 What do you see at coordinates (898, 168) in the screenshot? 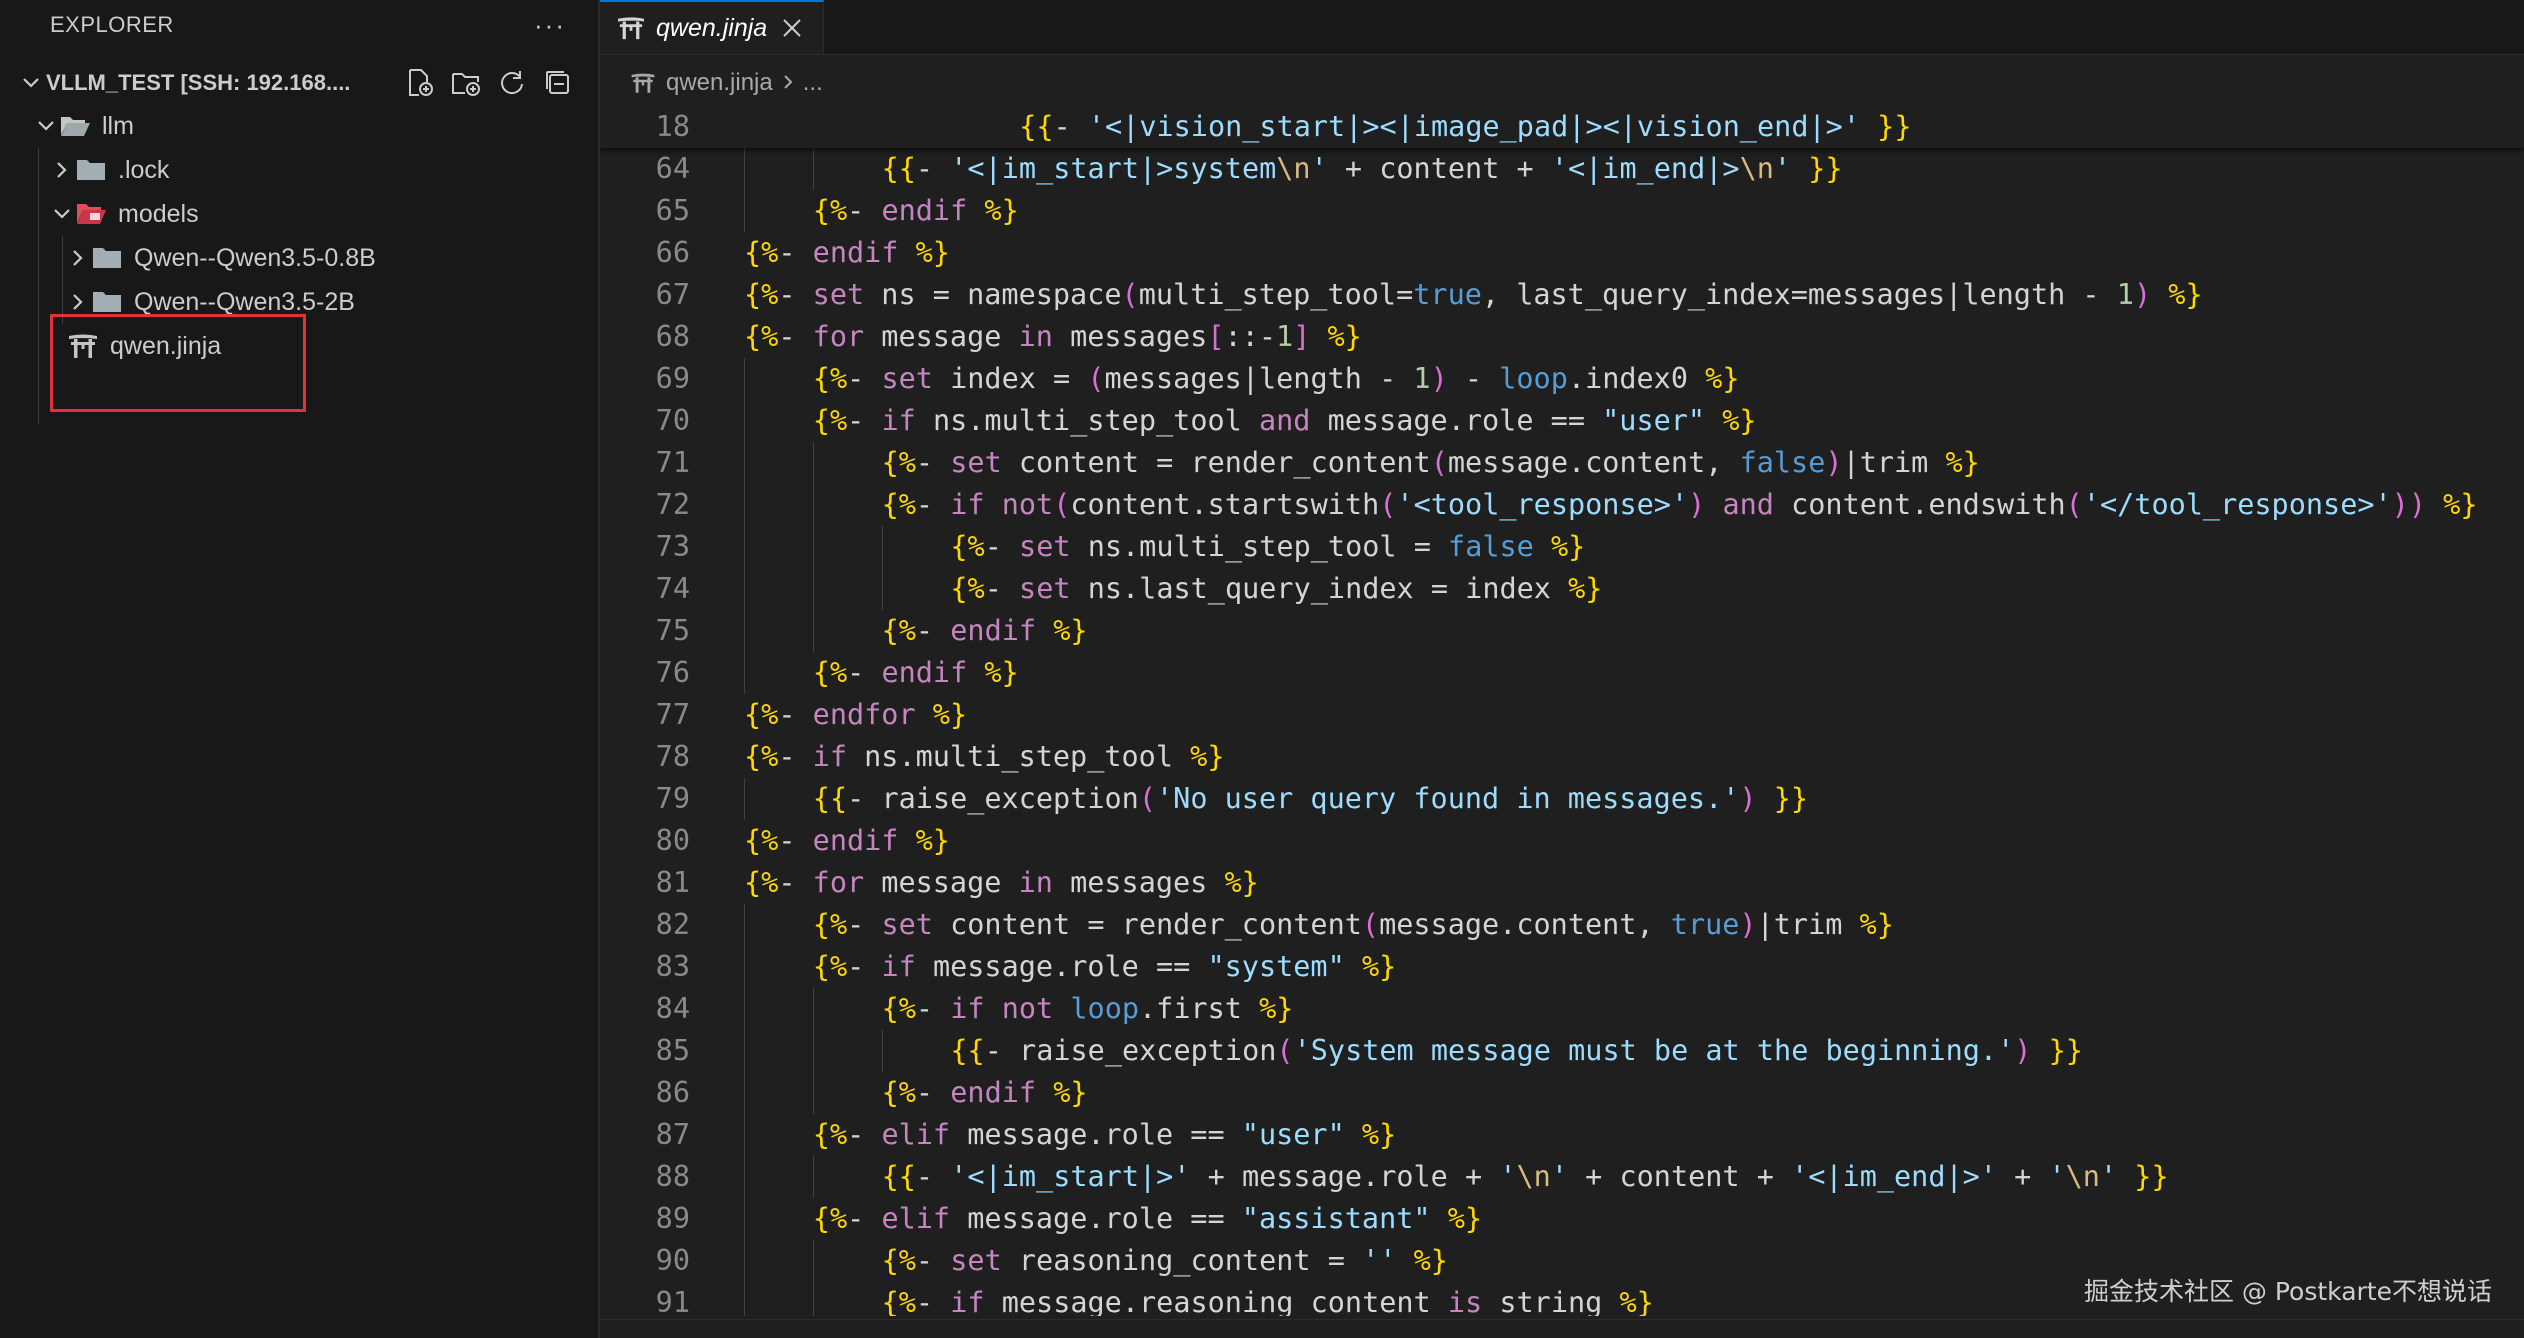
I see `code-token: {{` at bounding box center [898, 168].